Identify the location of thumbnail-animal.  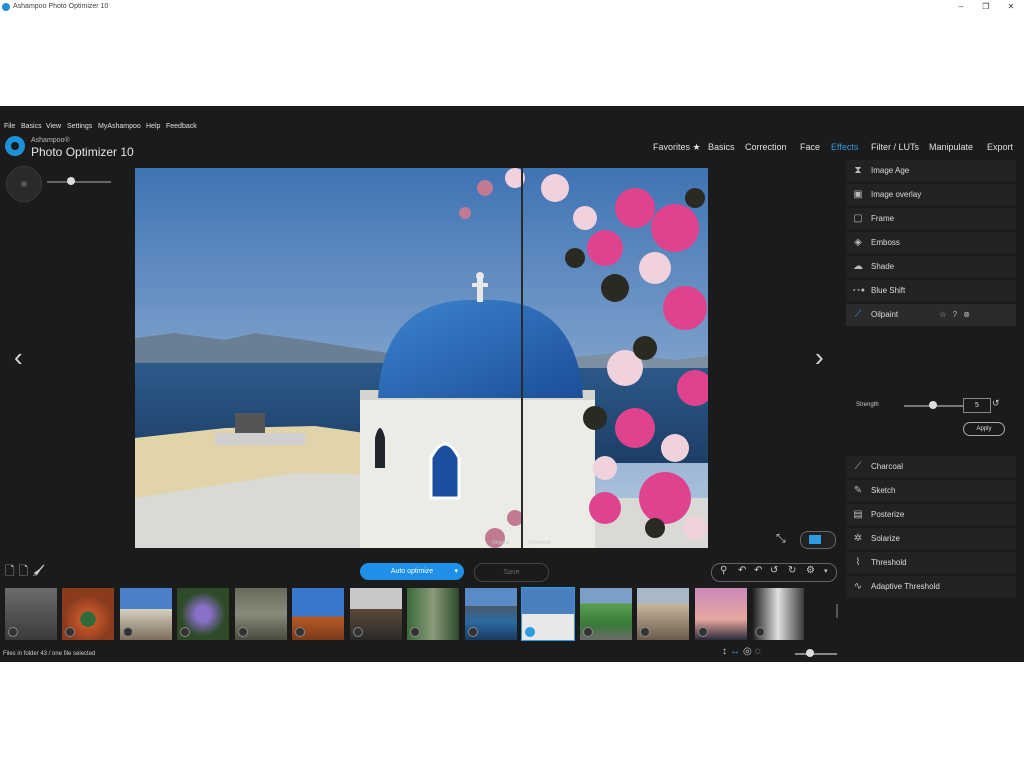
(261, 614).